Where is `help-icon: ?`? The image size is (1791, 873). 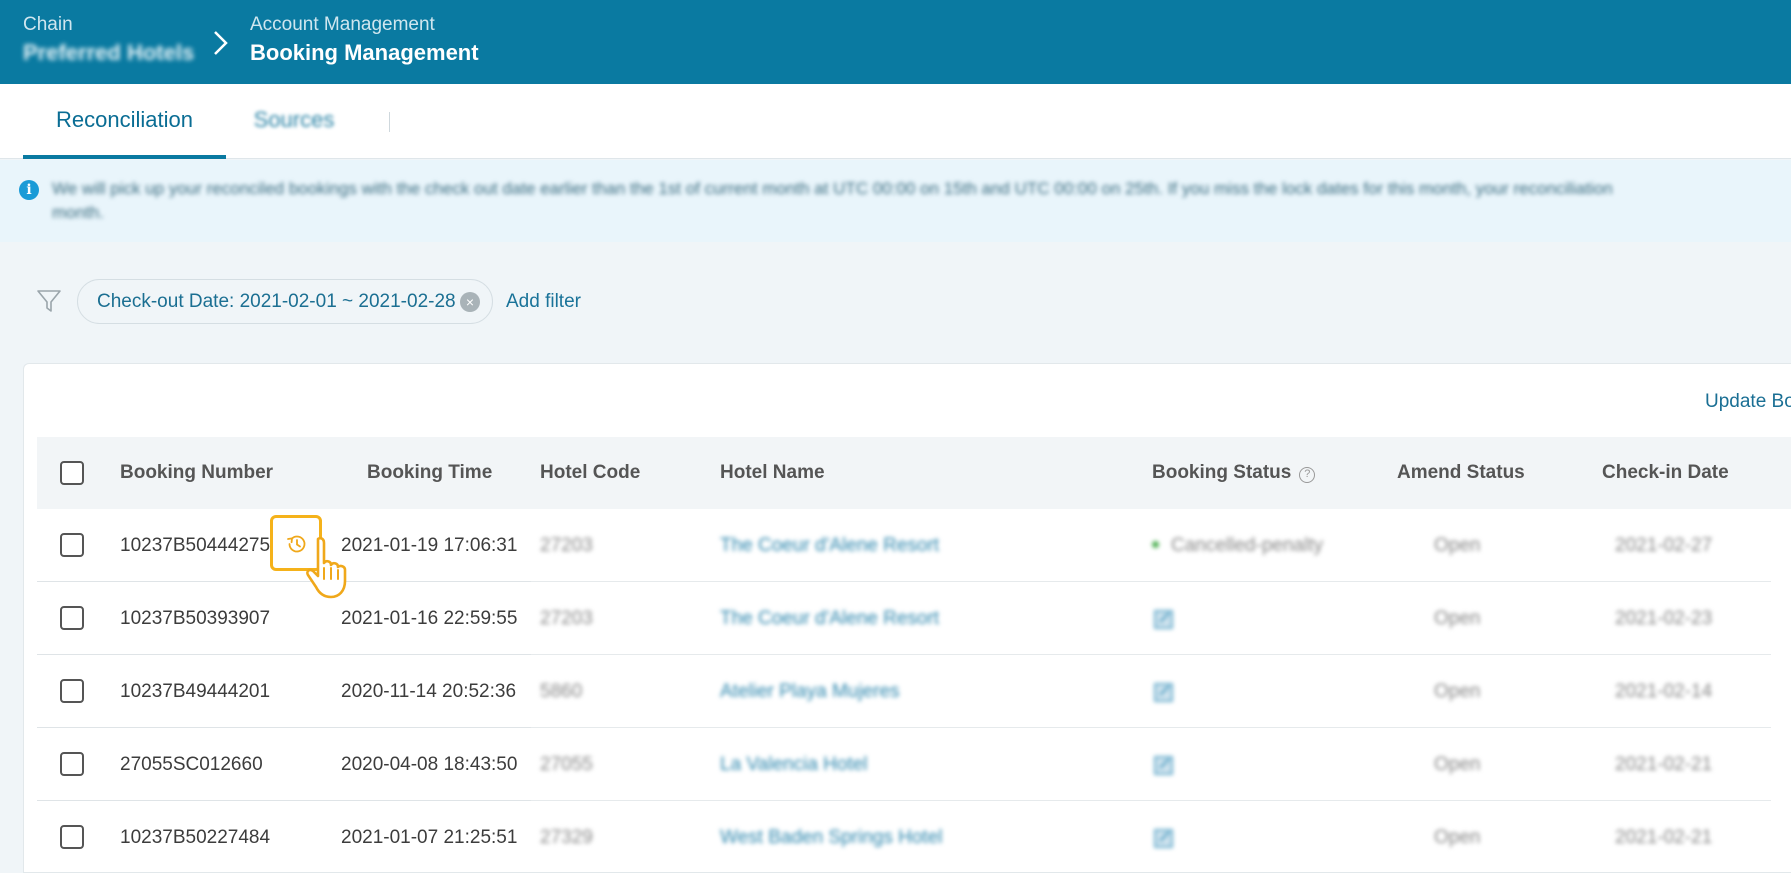 help-icon: ? is located at coordinates (1307, 475).